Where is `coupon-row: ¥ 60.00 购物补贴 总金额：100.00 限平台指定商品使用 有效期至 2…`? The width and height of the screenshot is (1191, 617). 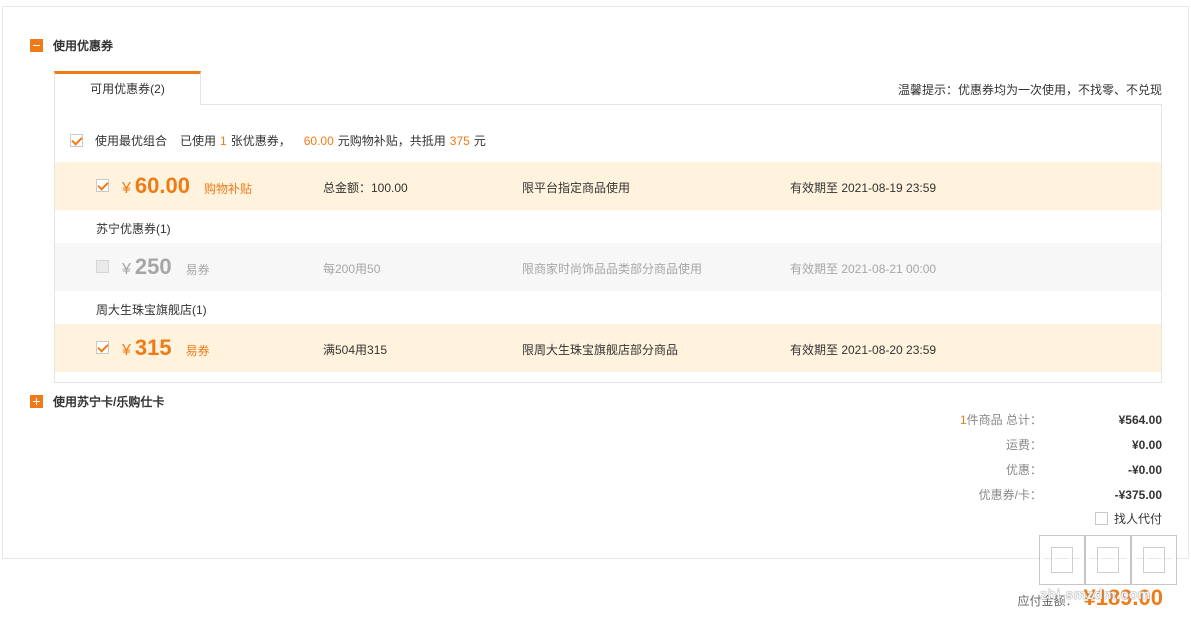
coupon-row: ¥ 60.00 购物补贴 总金额：100.00 限平台指定商品使用 有效期至 2… is located at coordinates (608, 186).